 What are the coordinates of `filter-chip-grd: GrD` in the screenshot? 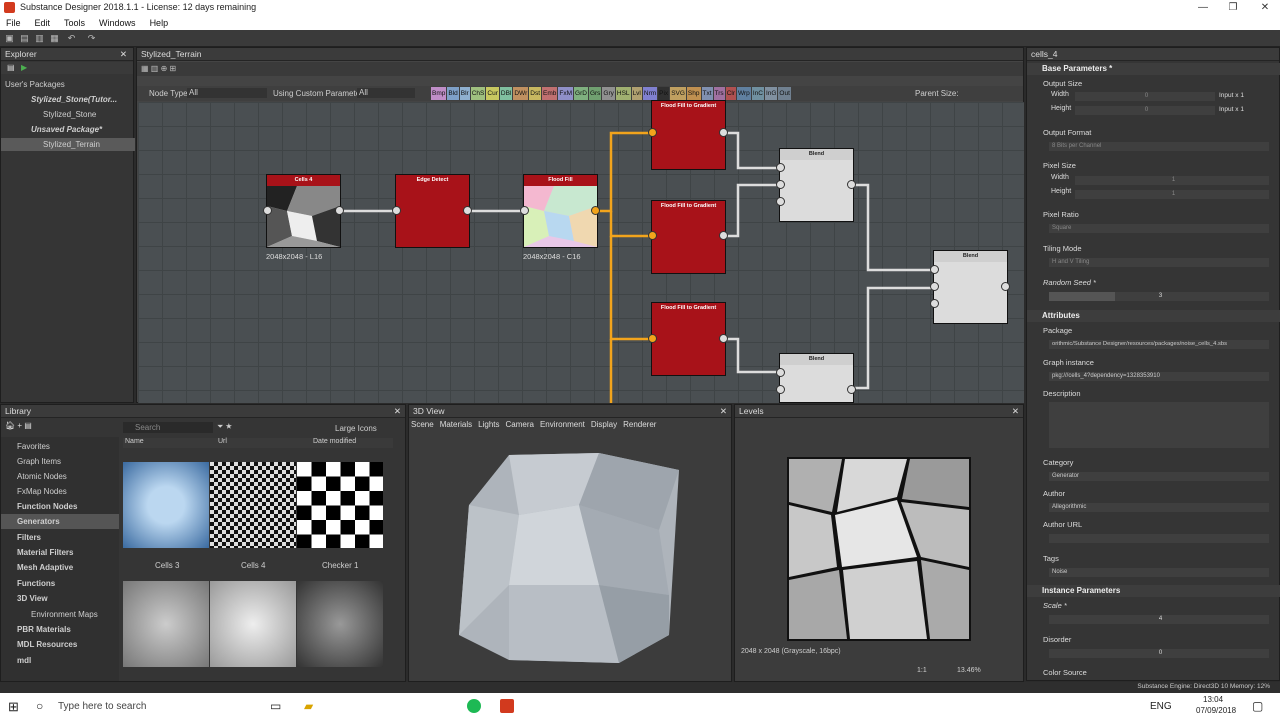 It's located at (581, 93).